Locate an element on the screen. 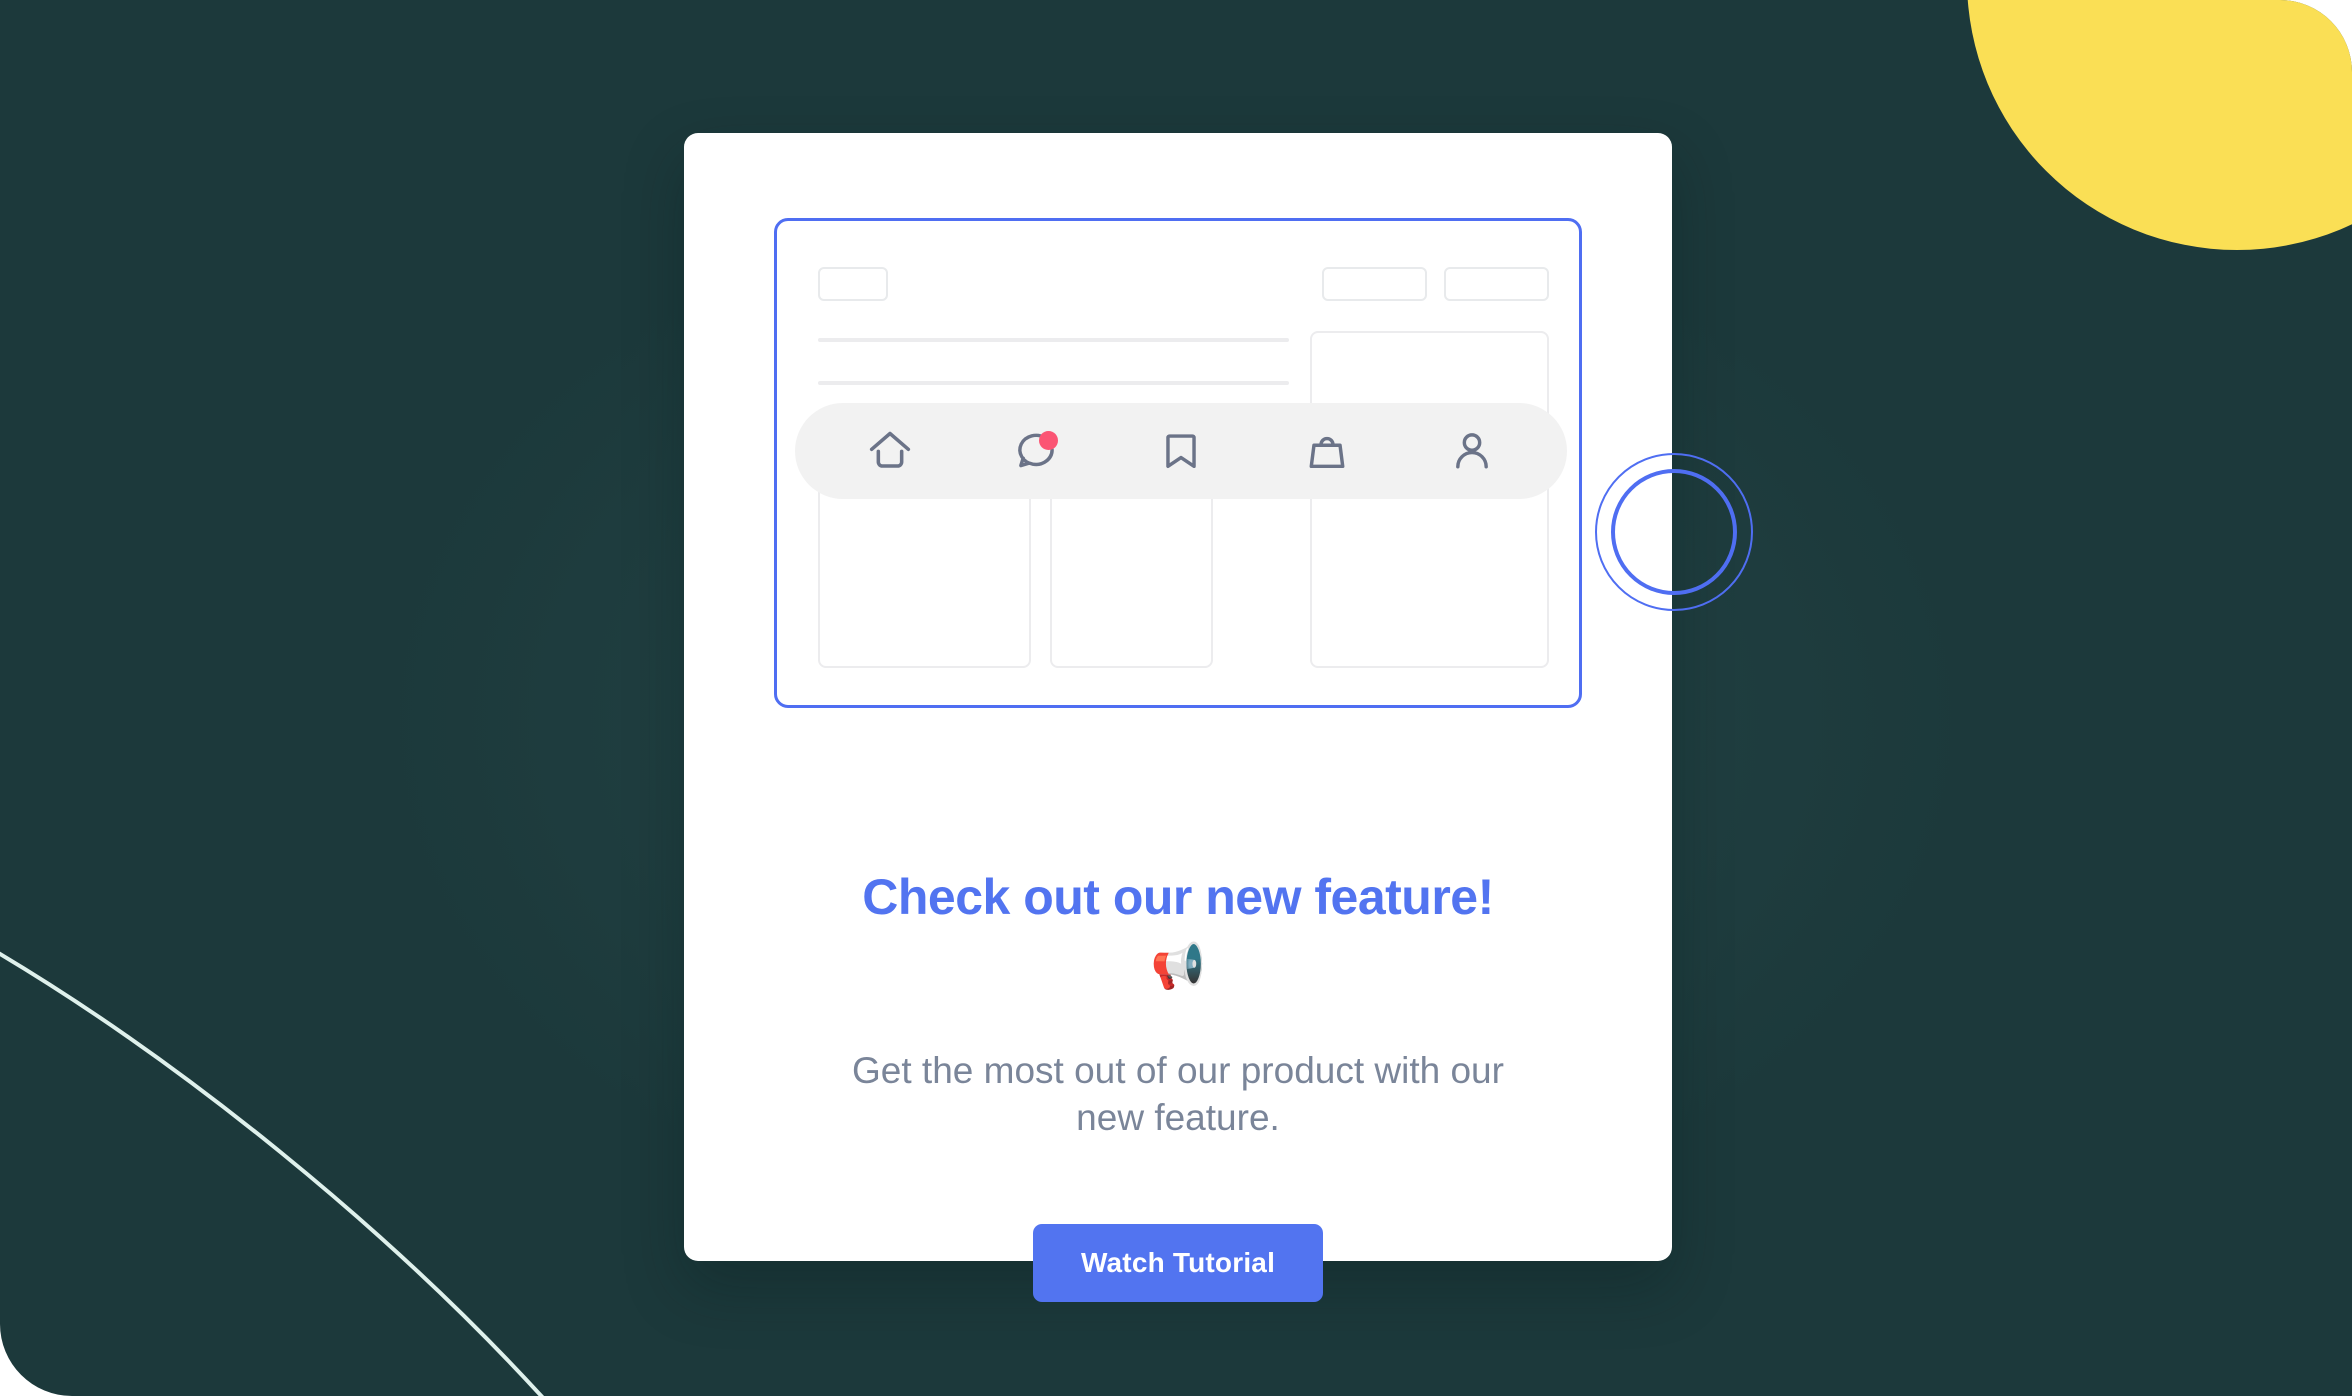 Image resolution: width=2352 pixels, height=1396 pixels. dock-item-profile is located at coordinates (1472, 451).